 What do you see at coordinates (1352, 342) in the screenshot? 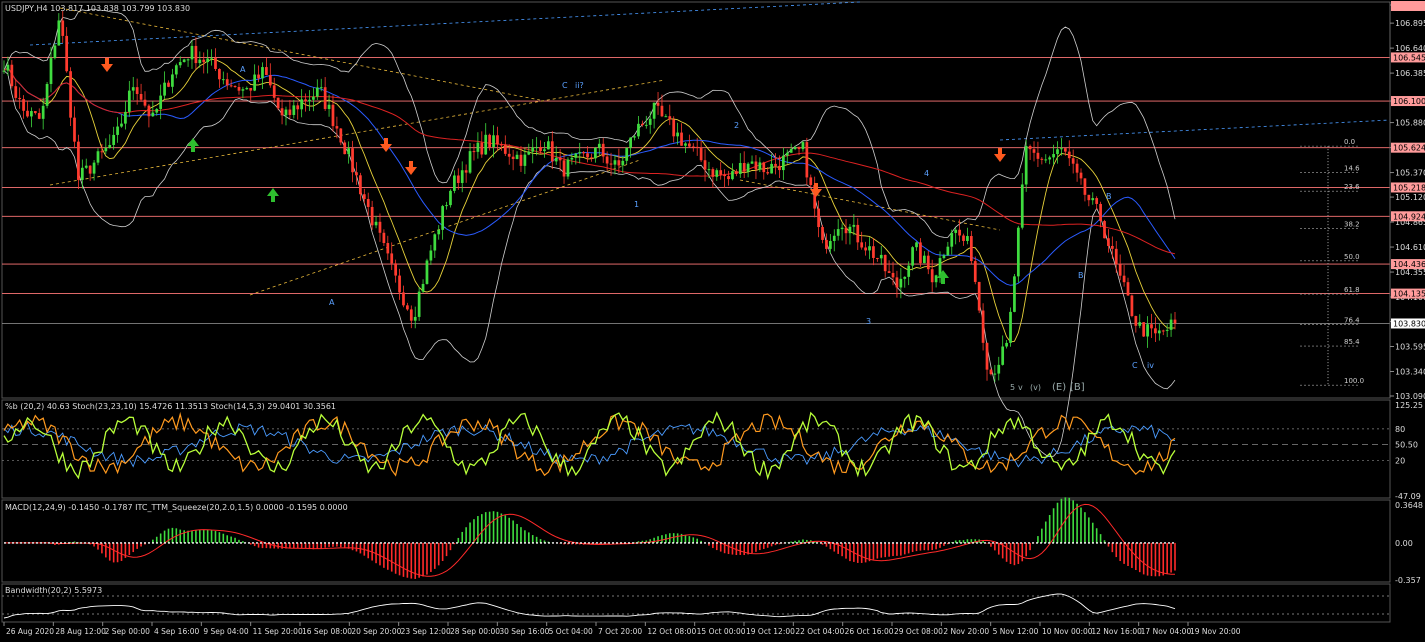
I see `fib-label: 85.4` at bounding box center [1352, 342].